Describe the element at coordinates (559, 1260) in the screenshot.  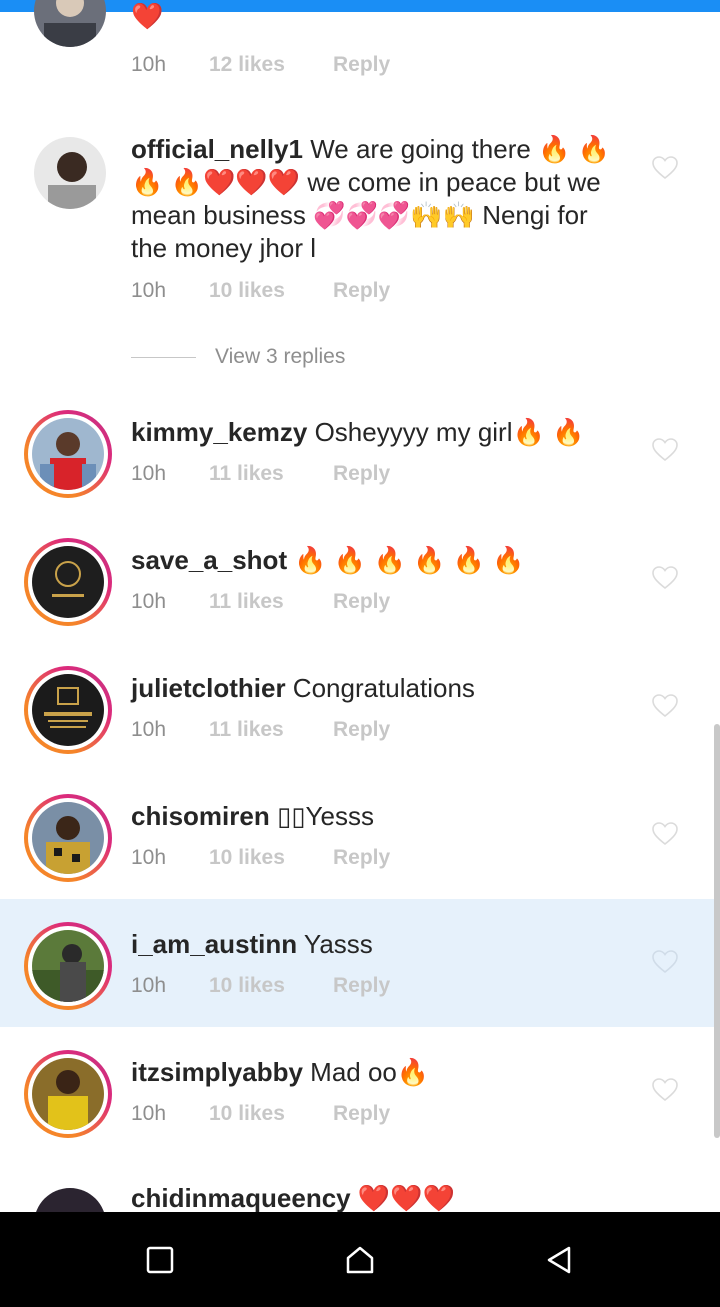
I see `back-triangle-icon` at that location.